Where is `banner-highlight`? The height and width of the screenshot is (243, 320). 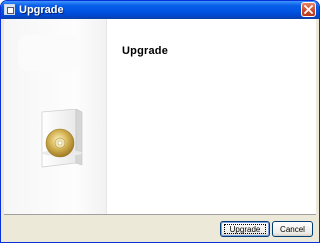 banner-highlight is located at coordinates (49, 53).